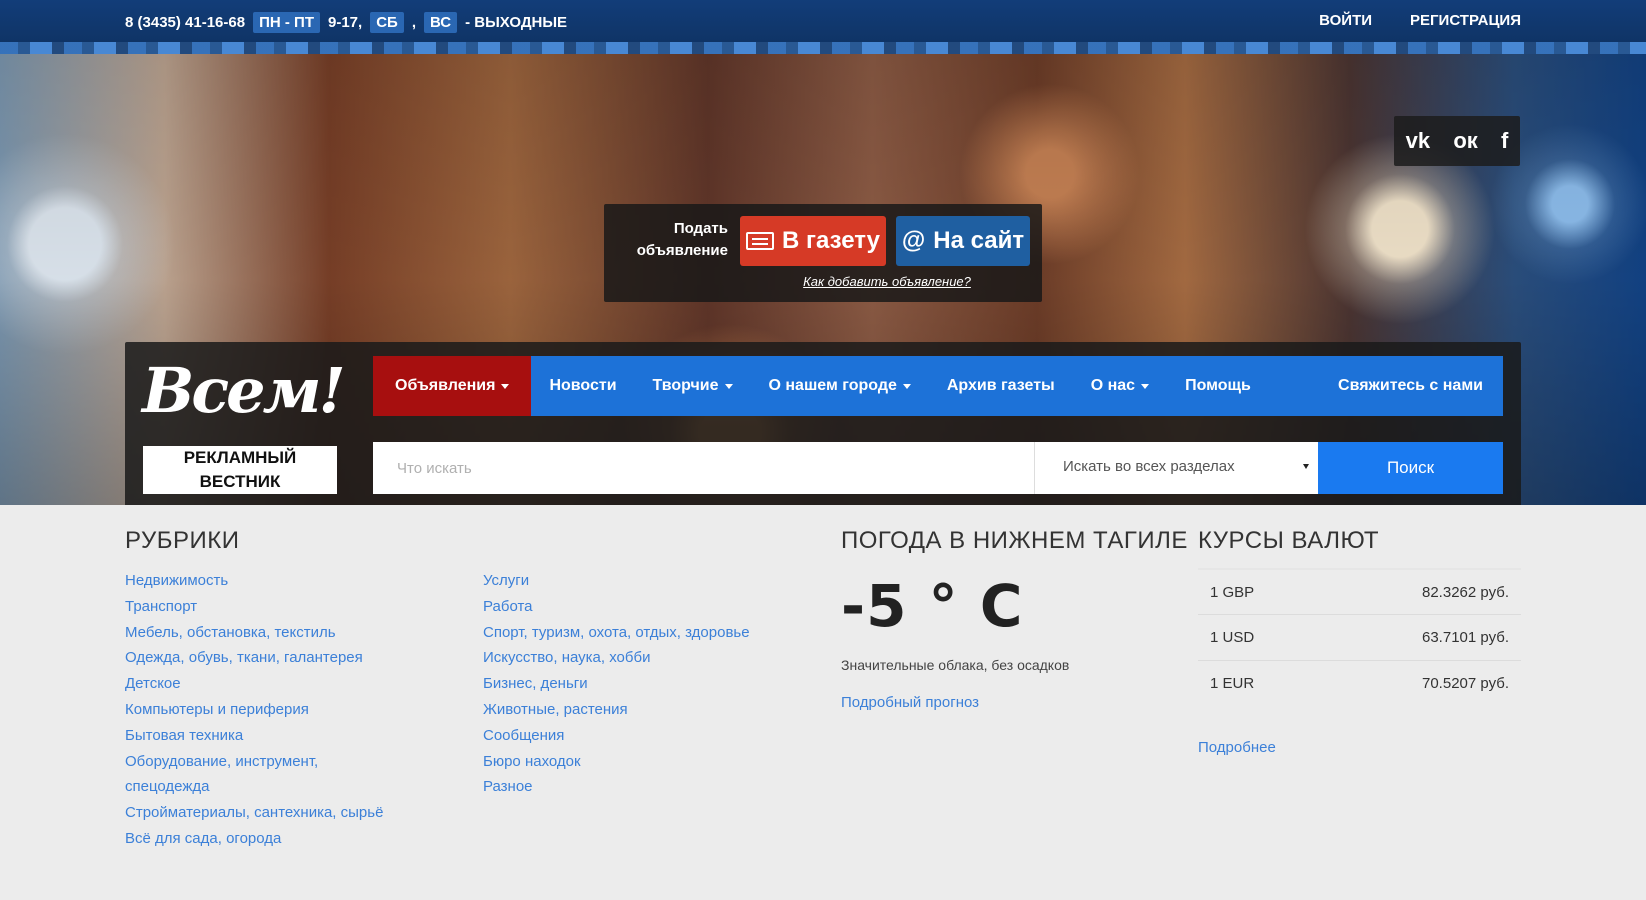  Describe the element at coordinates (1232, 683) in the screenshot. I see `rate-currency: 1 EUR` at that location.